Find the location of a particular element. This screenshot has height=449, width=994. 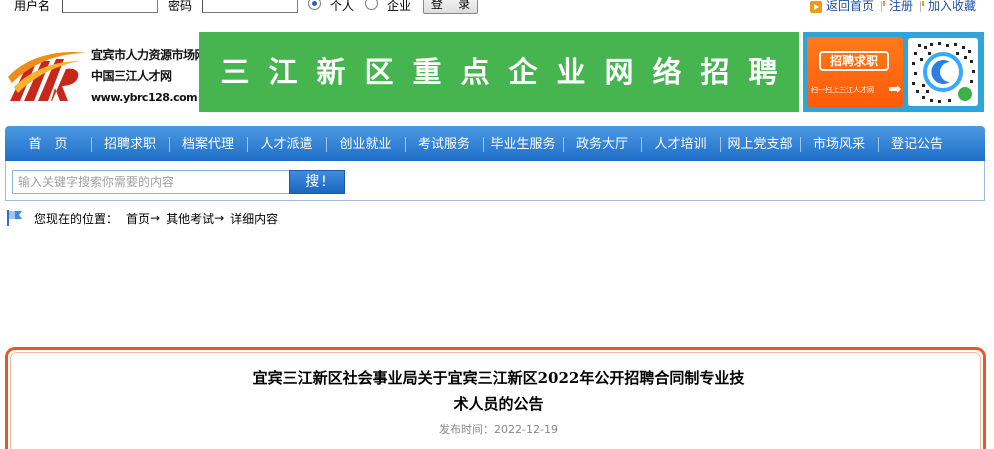

nav-item-government: 政务大厅 is located at coordinates (602, 143).